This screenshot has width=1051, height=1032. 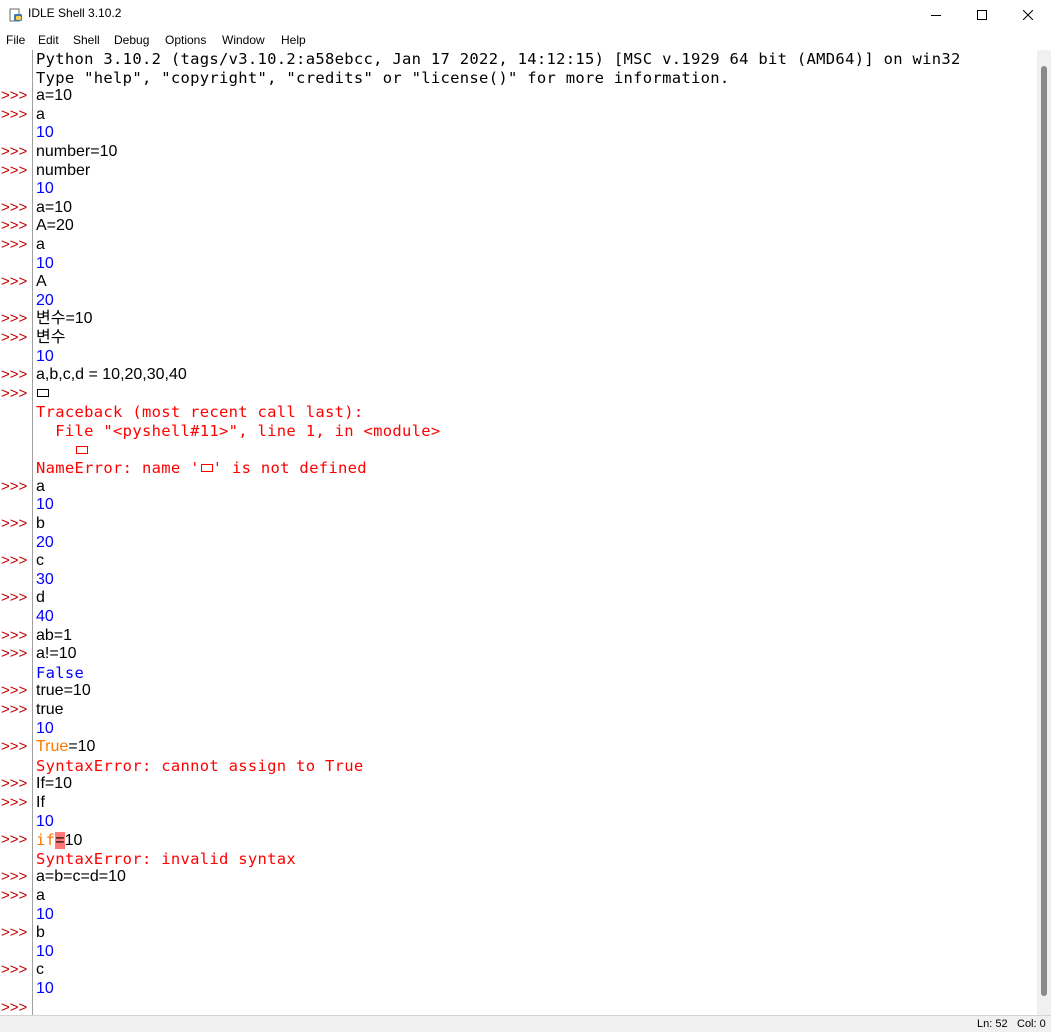 I want to click on menu-debug: Debug, so click(x=131, y=40).